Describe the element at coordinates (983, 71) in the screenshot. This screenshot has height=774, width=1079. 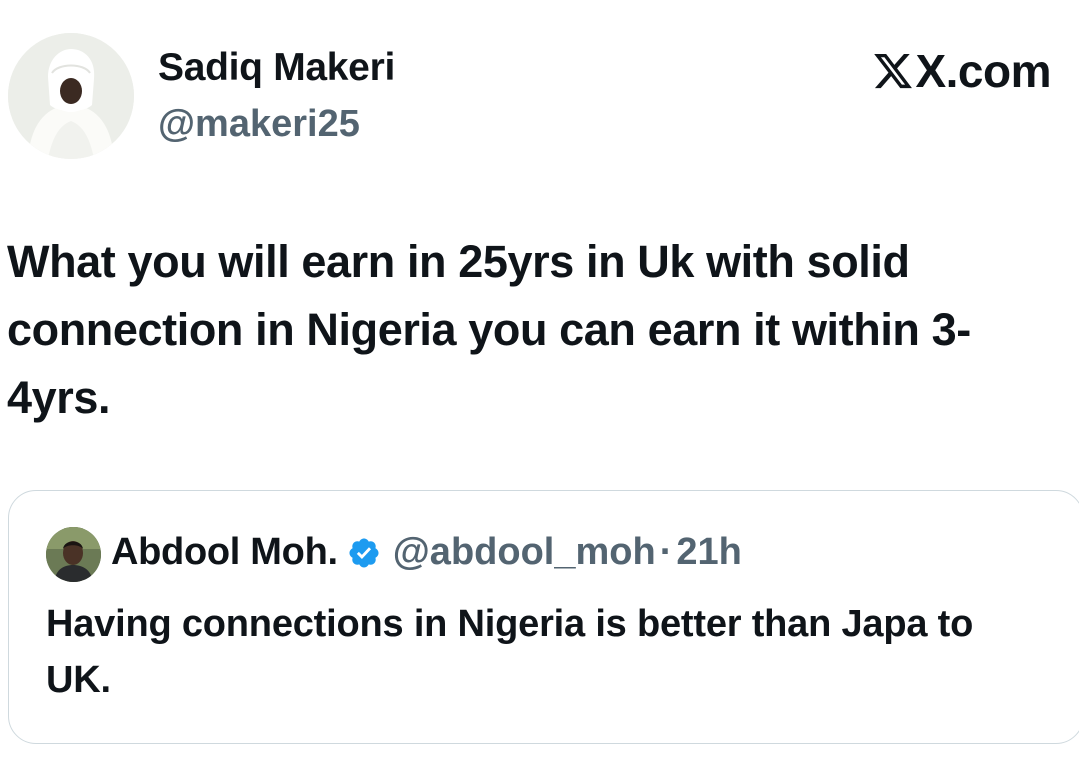
I see `brand-text: X.com` at that location.